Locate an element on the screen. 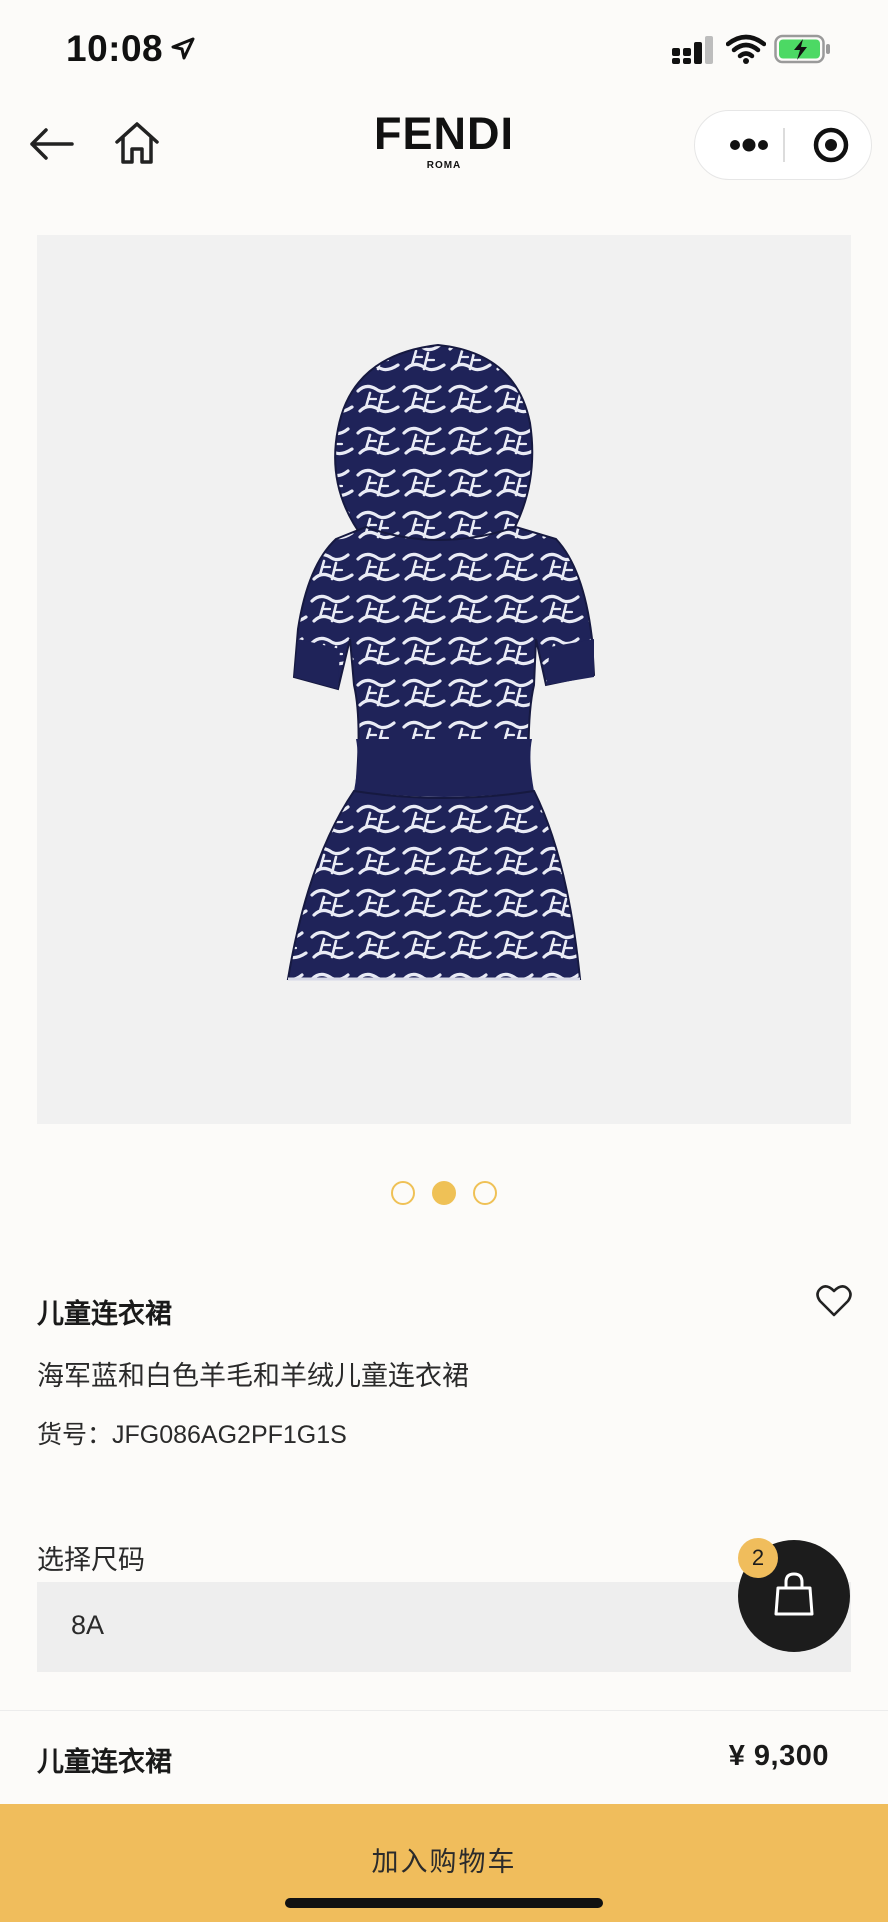  capsule-divider is located at coordinates (784, 145).